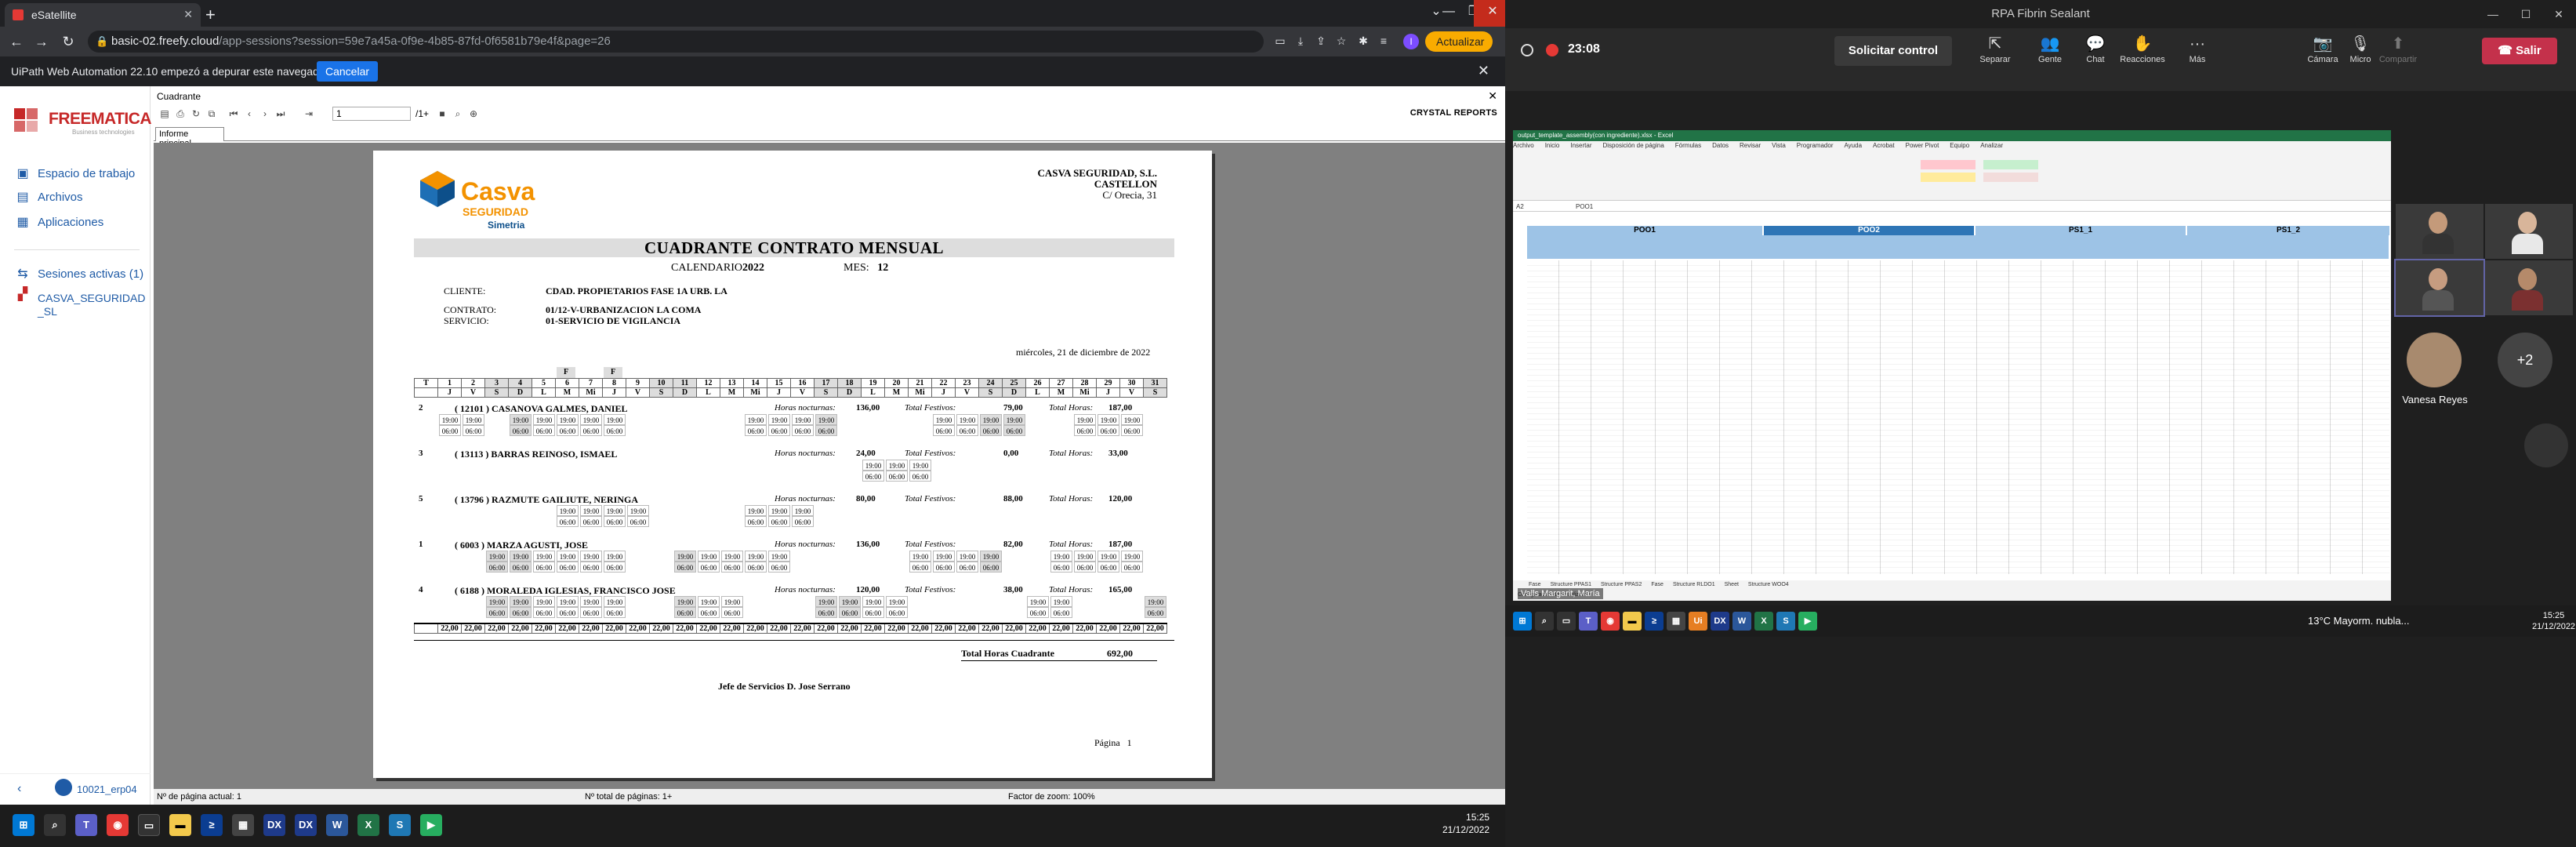 Image resolution: width=2576 pixels, height=847 pixels. What do you see at coordinates (188, 14) in the screenshot?
I see `close-tab-icon: ✕` at bounding box center [188, 14].